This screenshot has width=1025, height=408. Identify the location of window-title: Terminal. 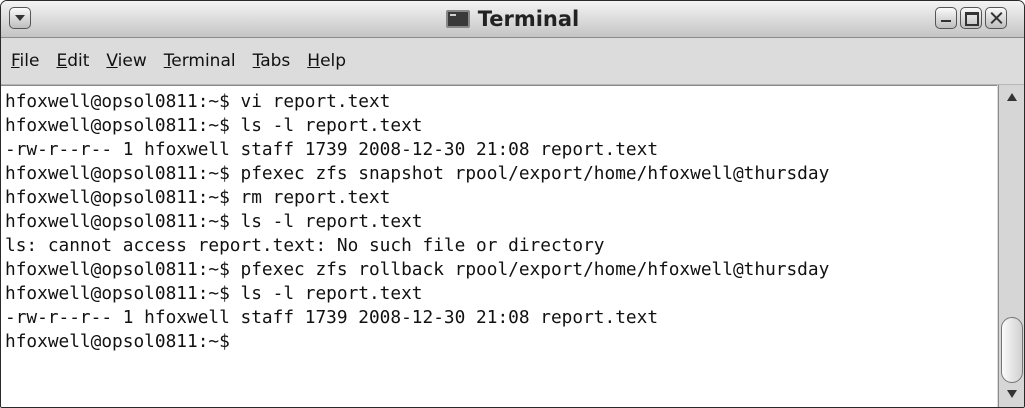
(512, 19).